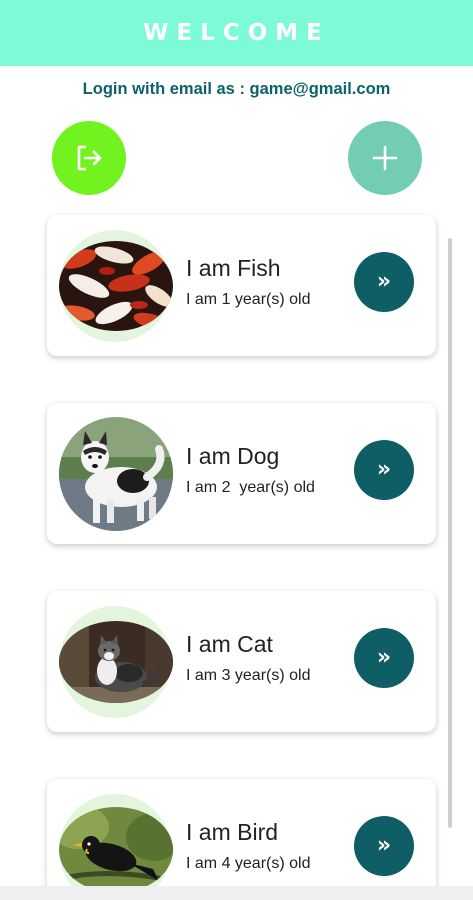  What do you see at coordinates (236, 89) in the screenshot?
I see `login-info-text: Login with email as : game@gmail.com` at bounding box center [236, 89].